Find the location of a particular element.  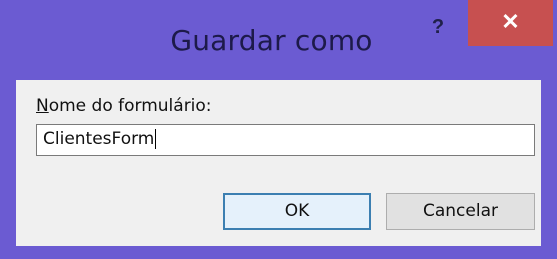

close-button: ✕ is located at coordinates (510, 23).